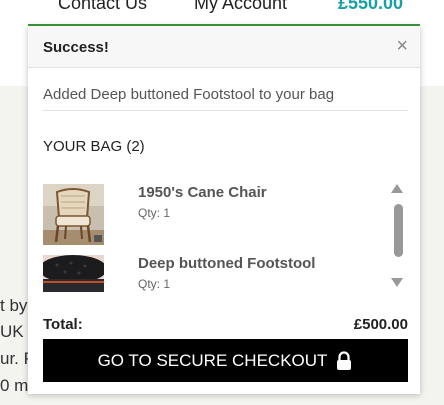 This screenshot has height=405, width=444. I want to click on popup-header: Success! ×, so click(224, 47).